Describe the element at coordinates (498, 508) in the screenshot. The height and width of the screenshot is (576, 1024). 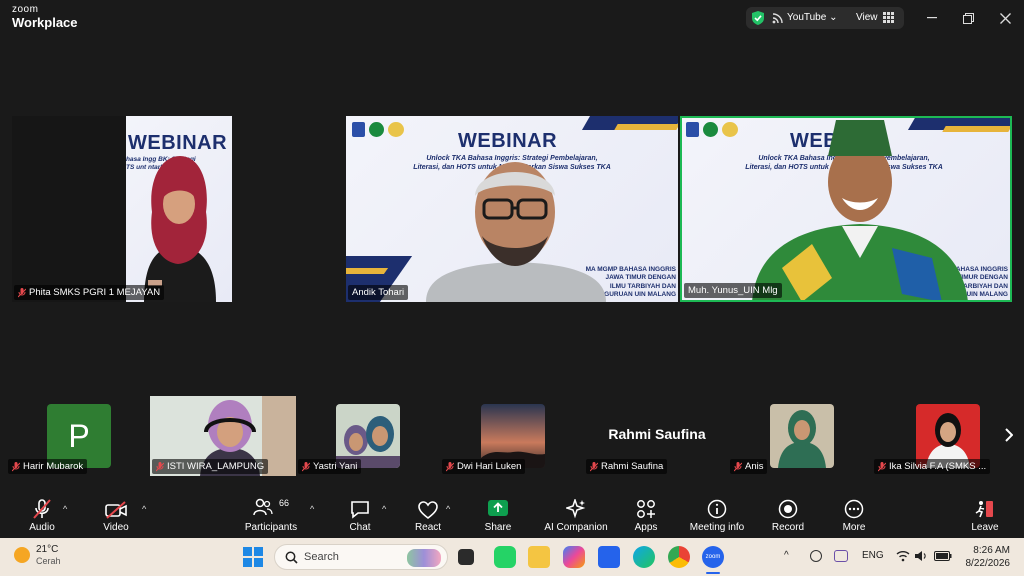
I see `share-icon` at that location.